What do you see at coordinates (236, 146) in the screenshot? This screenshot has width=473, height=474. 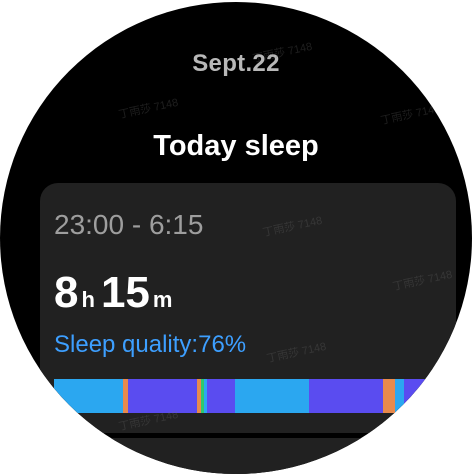 I see `page-title: Today sleep` at bounding box center [236, 146].